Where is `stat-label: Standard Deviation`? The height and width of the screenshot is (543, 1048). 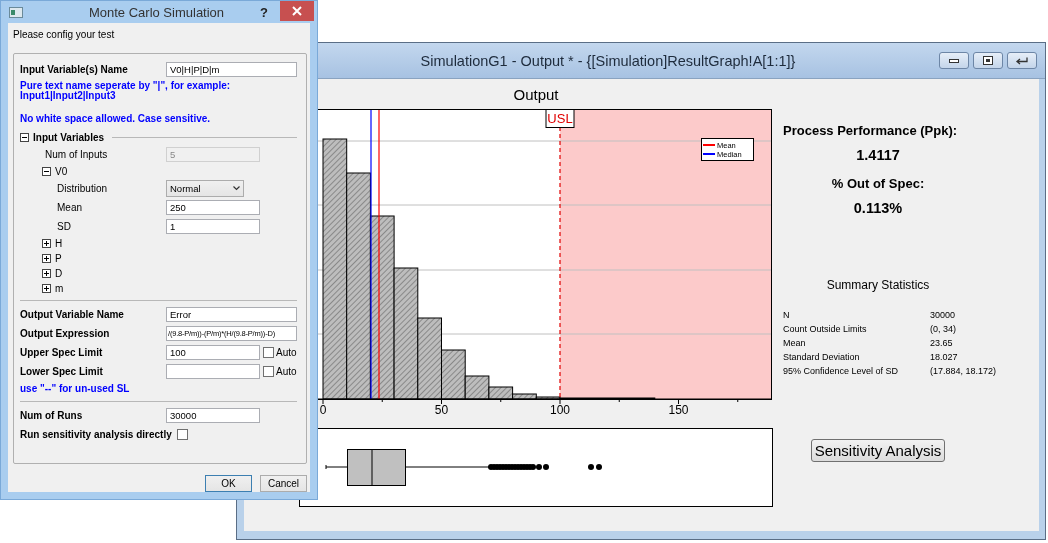
stat-label: Standard Deviation is located at coordinates (822, 357).